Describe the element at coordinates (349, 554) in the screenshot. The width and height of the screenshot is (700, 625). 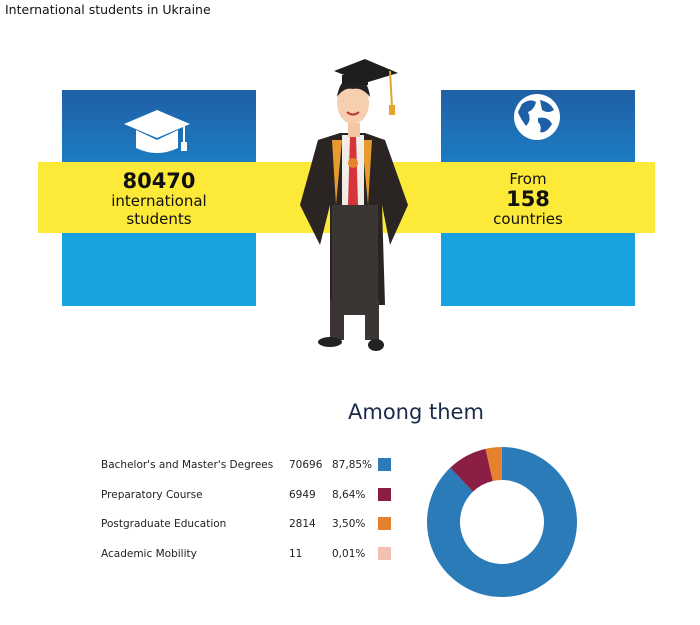
I see `legend-percent: 0,01%` at that location.